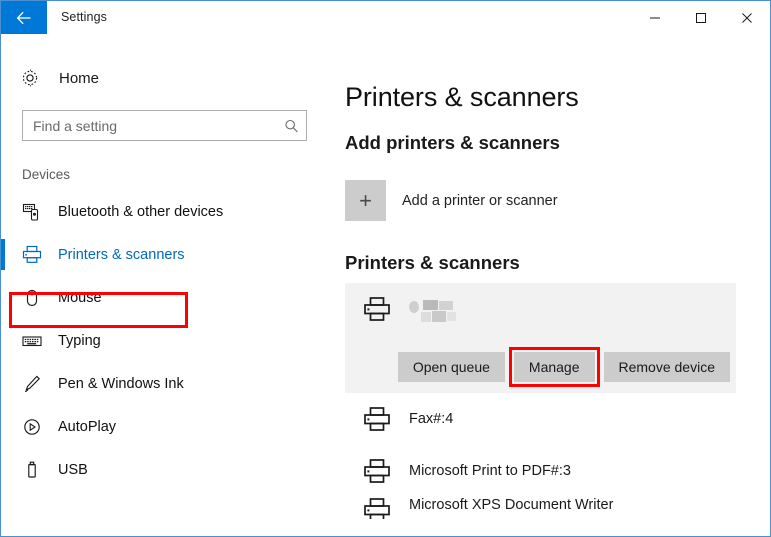 The height and width of the screenshot is (537, 771). Describe the element at coordinates (80, 297) in the screenshot. I see `sidebar-item-label: Mouse` at that location.